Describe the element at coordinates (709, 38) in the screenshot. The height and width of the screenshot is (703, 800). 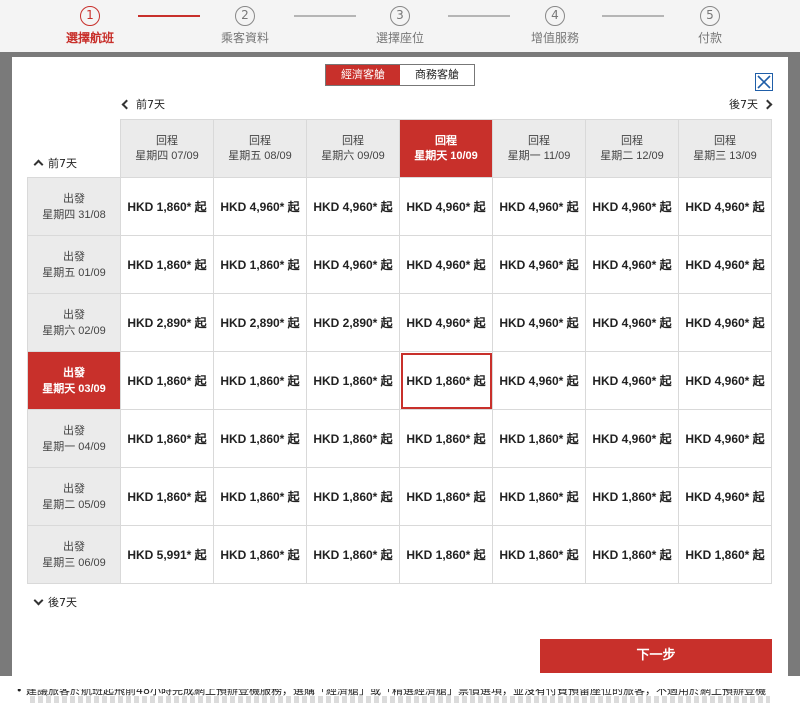
I see `step-label: 付款` at that location.